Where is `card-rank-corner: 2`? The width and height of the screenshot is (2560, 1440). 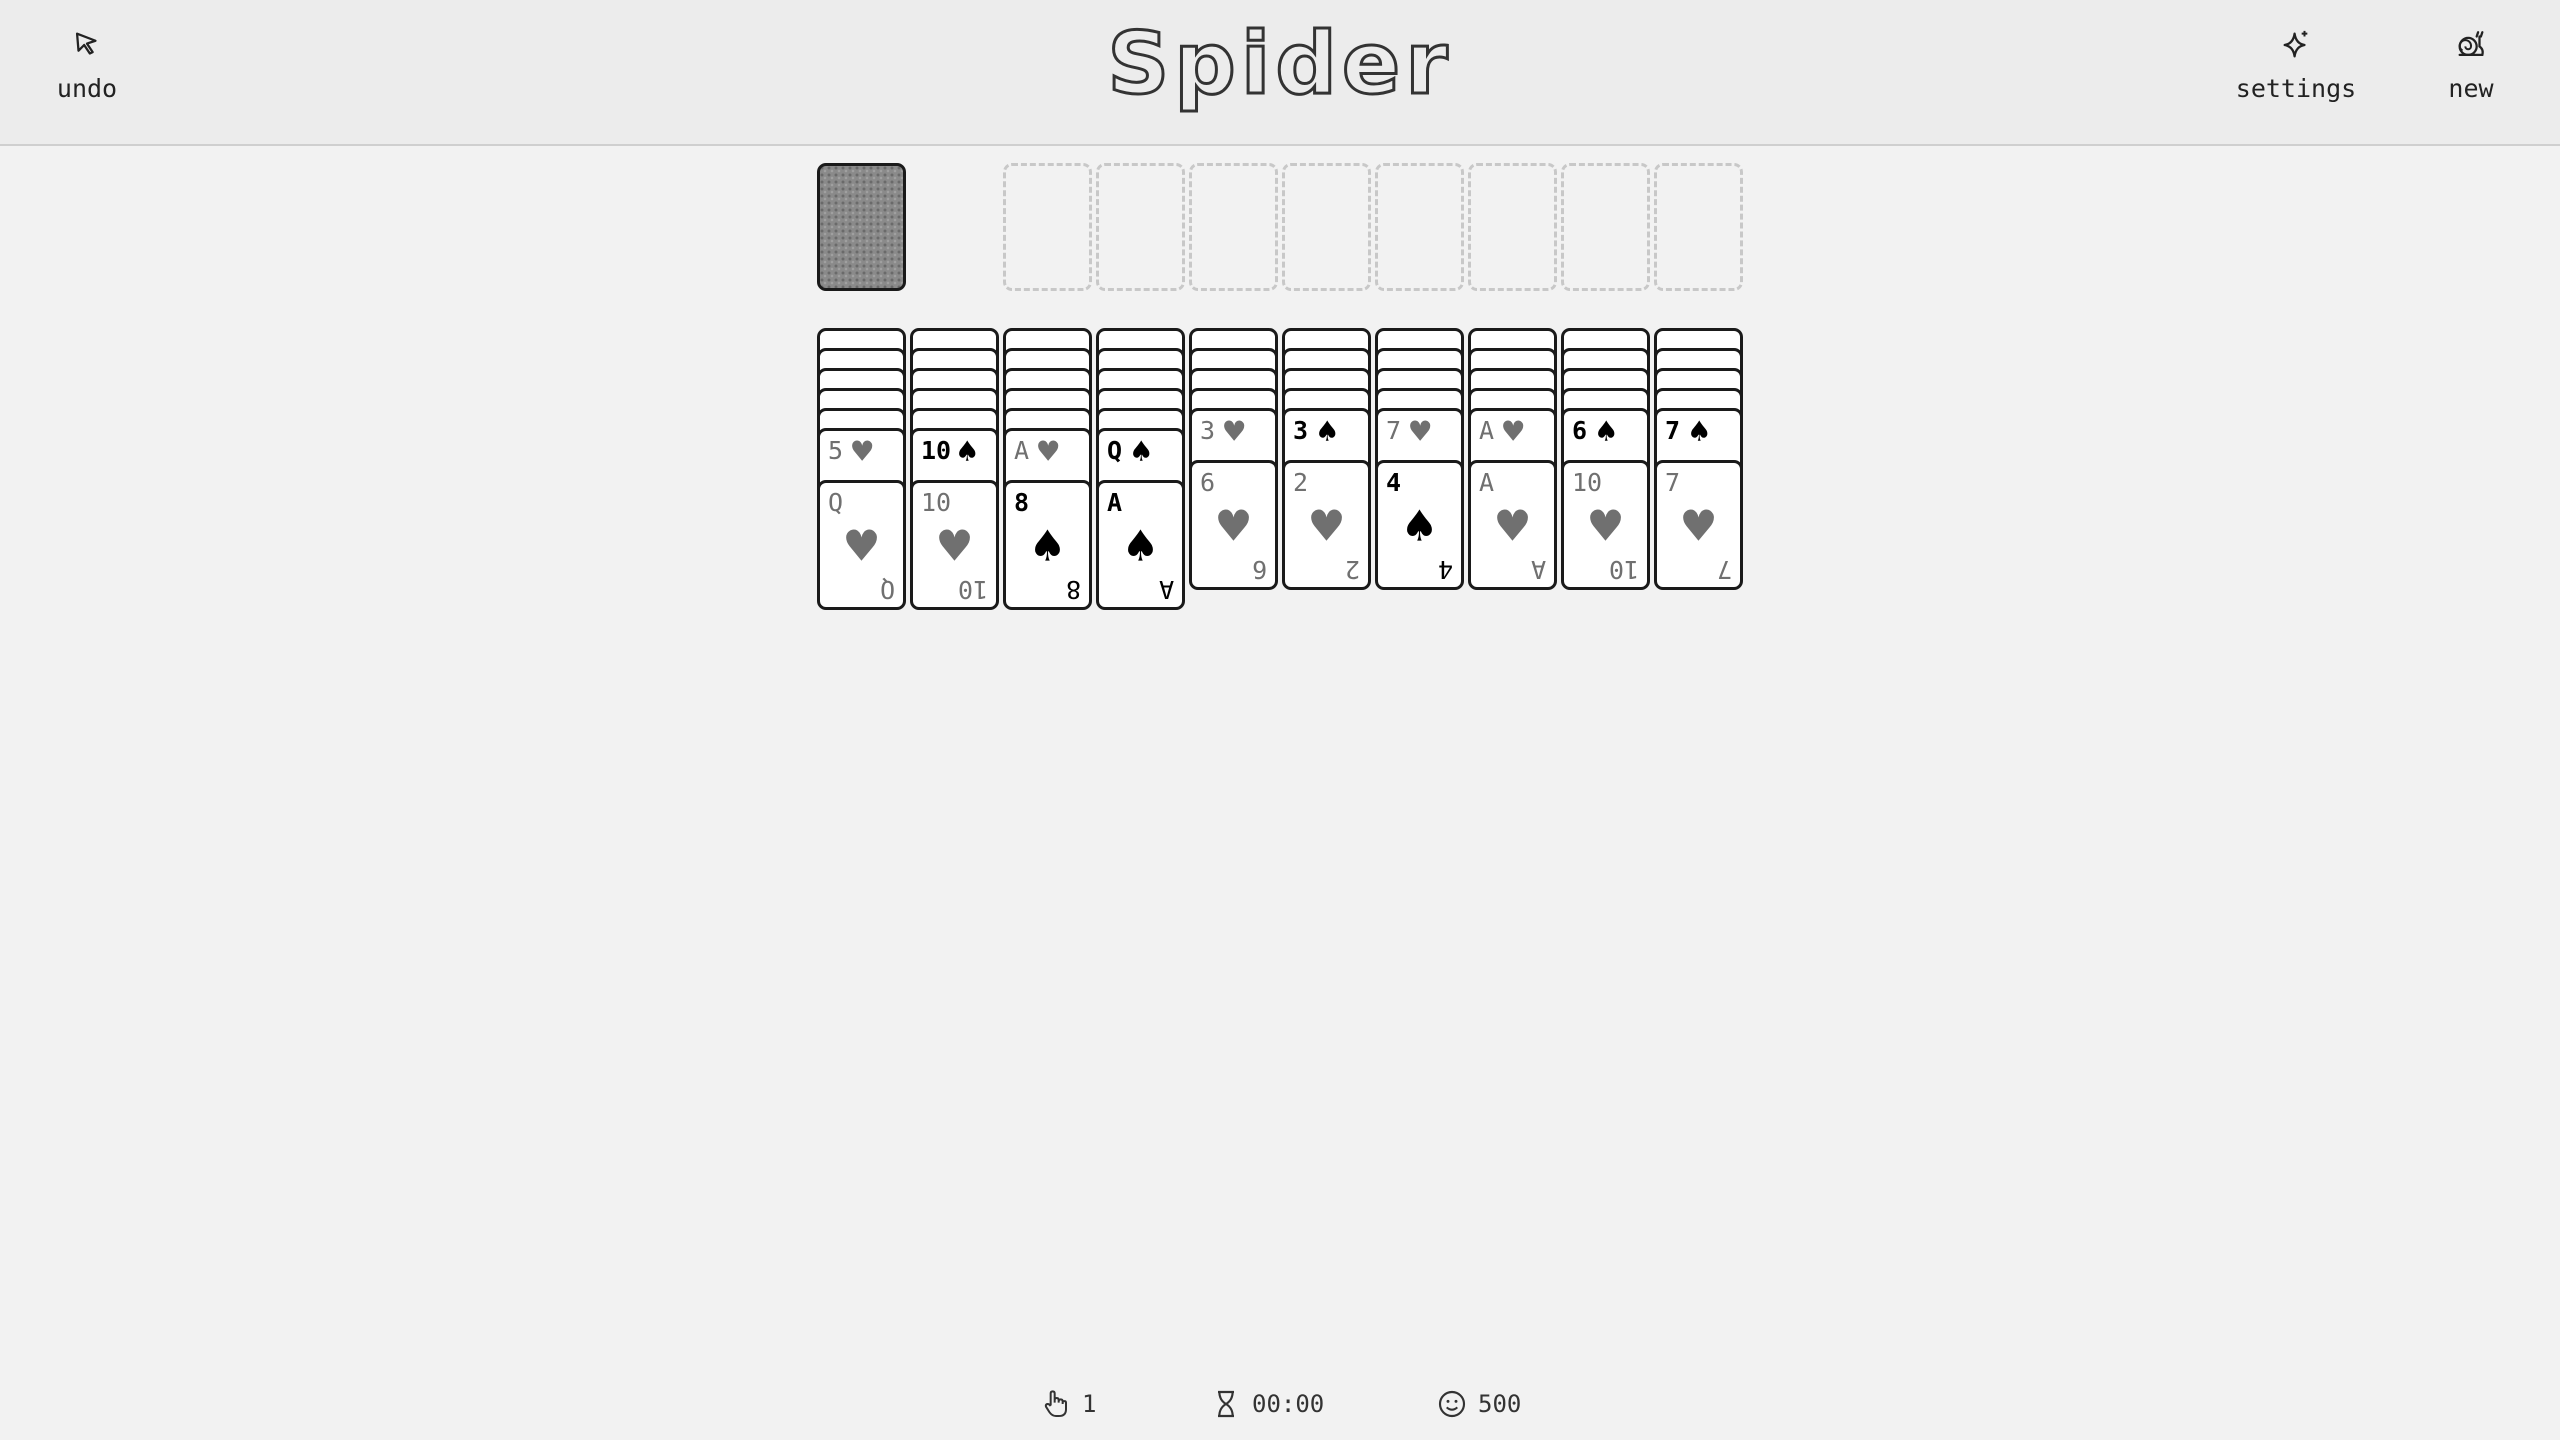
card-rank-corner: 2 is located at coordinates (1352, 569).